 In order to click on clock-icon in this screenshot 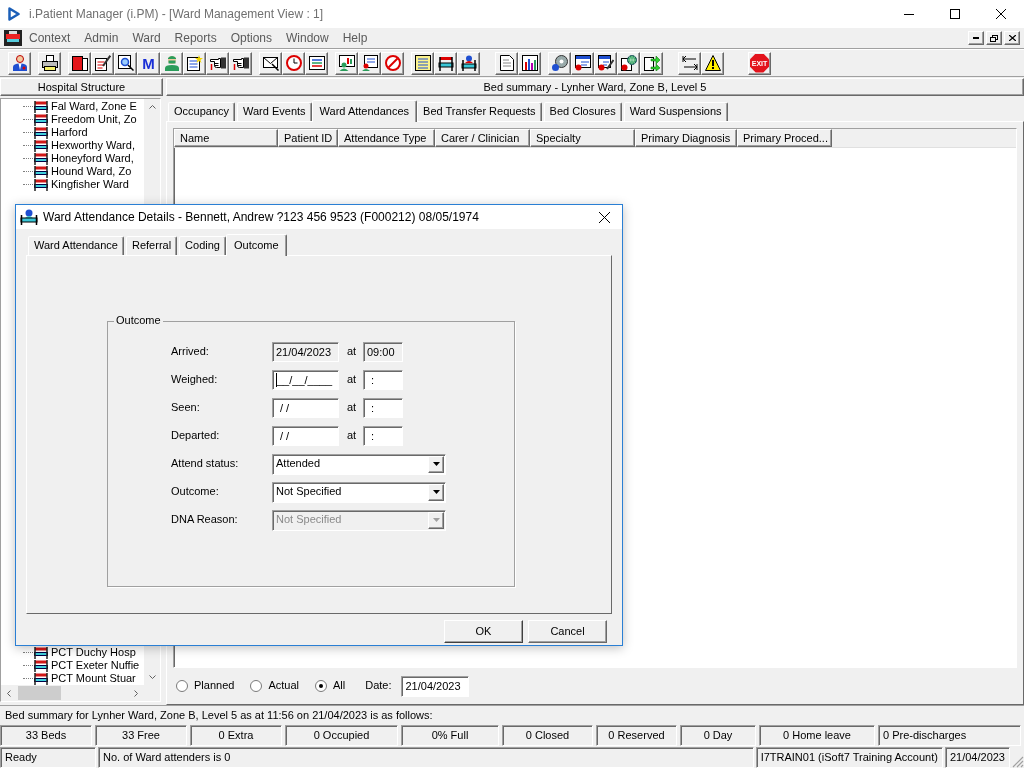, I will do `click(293, 63)`.